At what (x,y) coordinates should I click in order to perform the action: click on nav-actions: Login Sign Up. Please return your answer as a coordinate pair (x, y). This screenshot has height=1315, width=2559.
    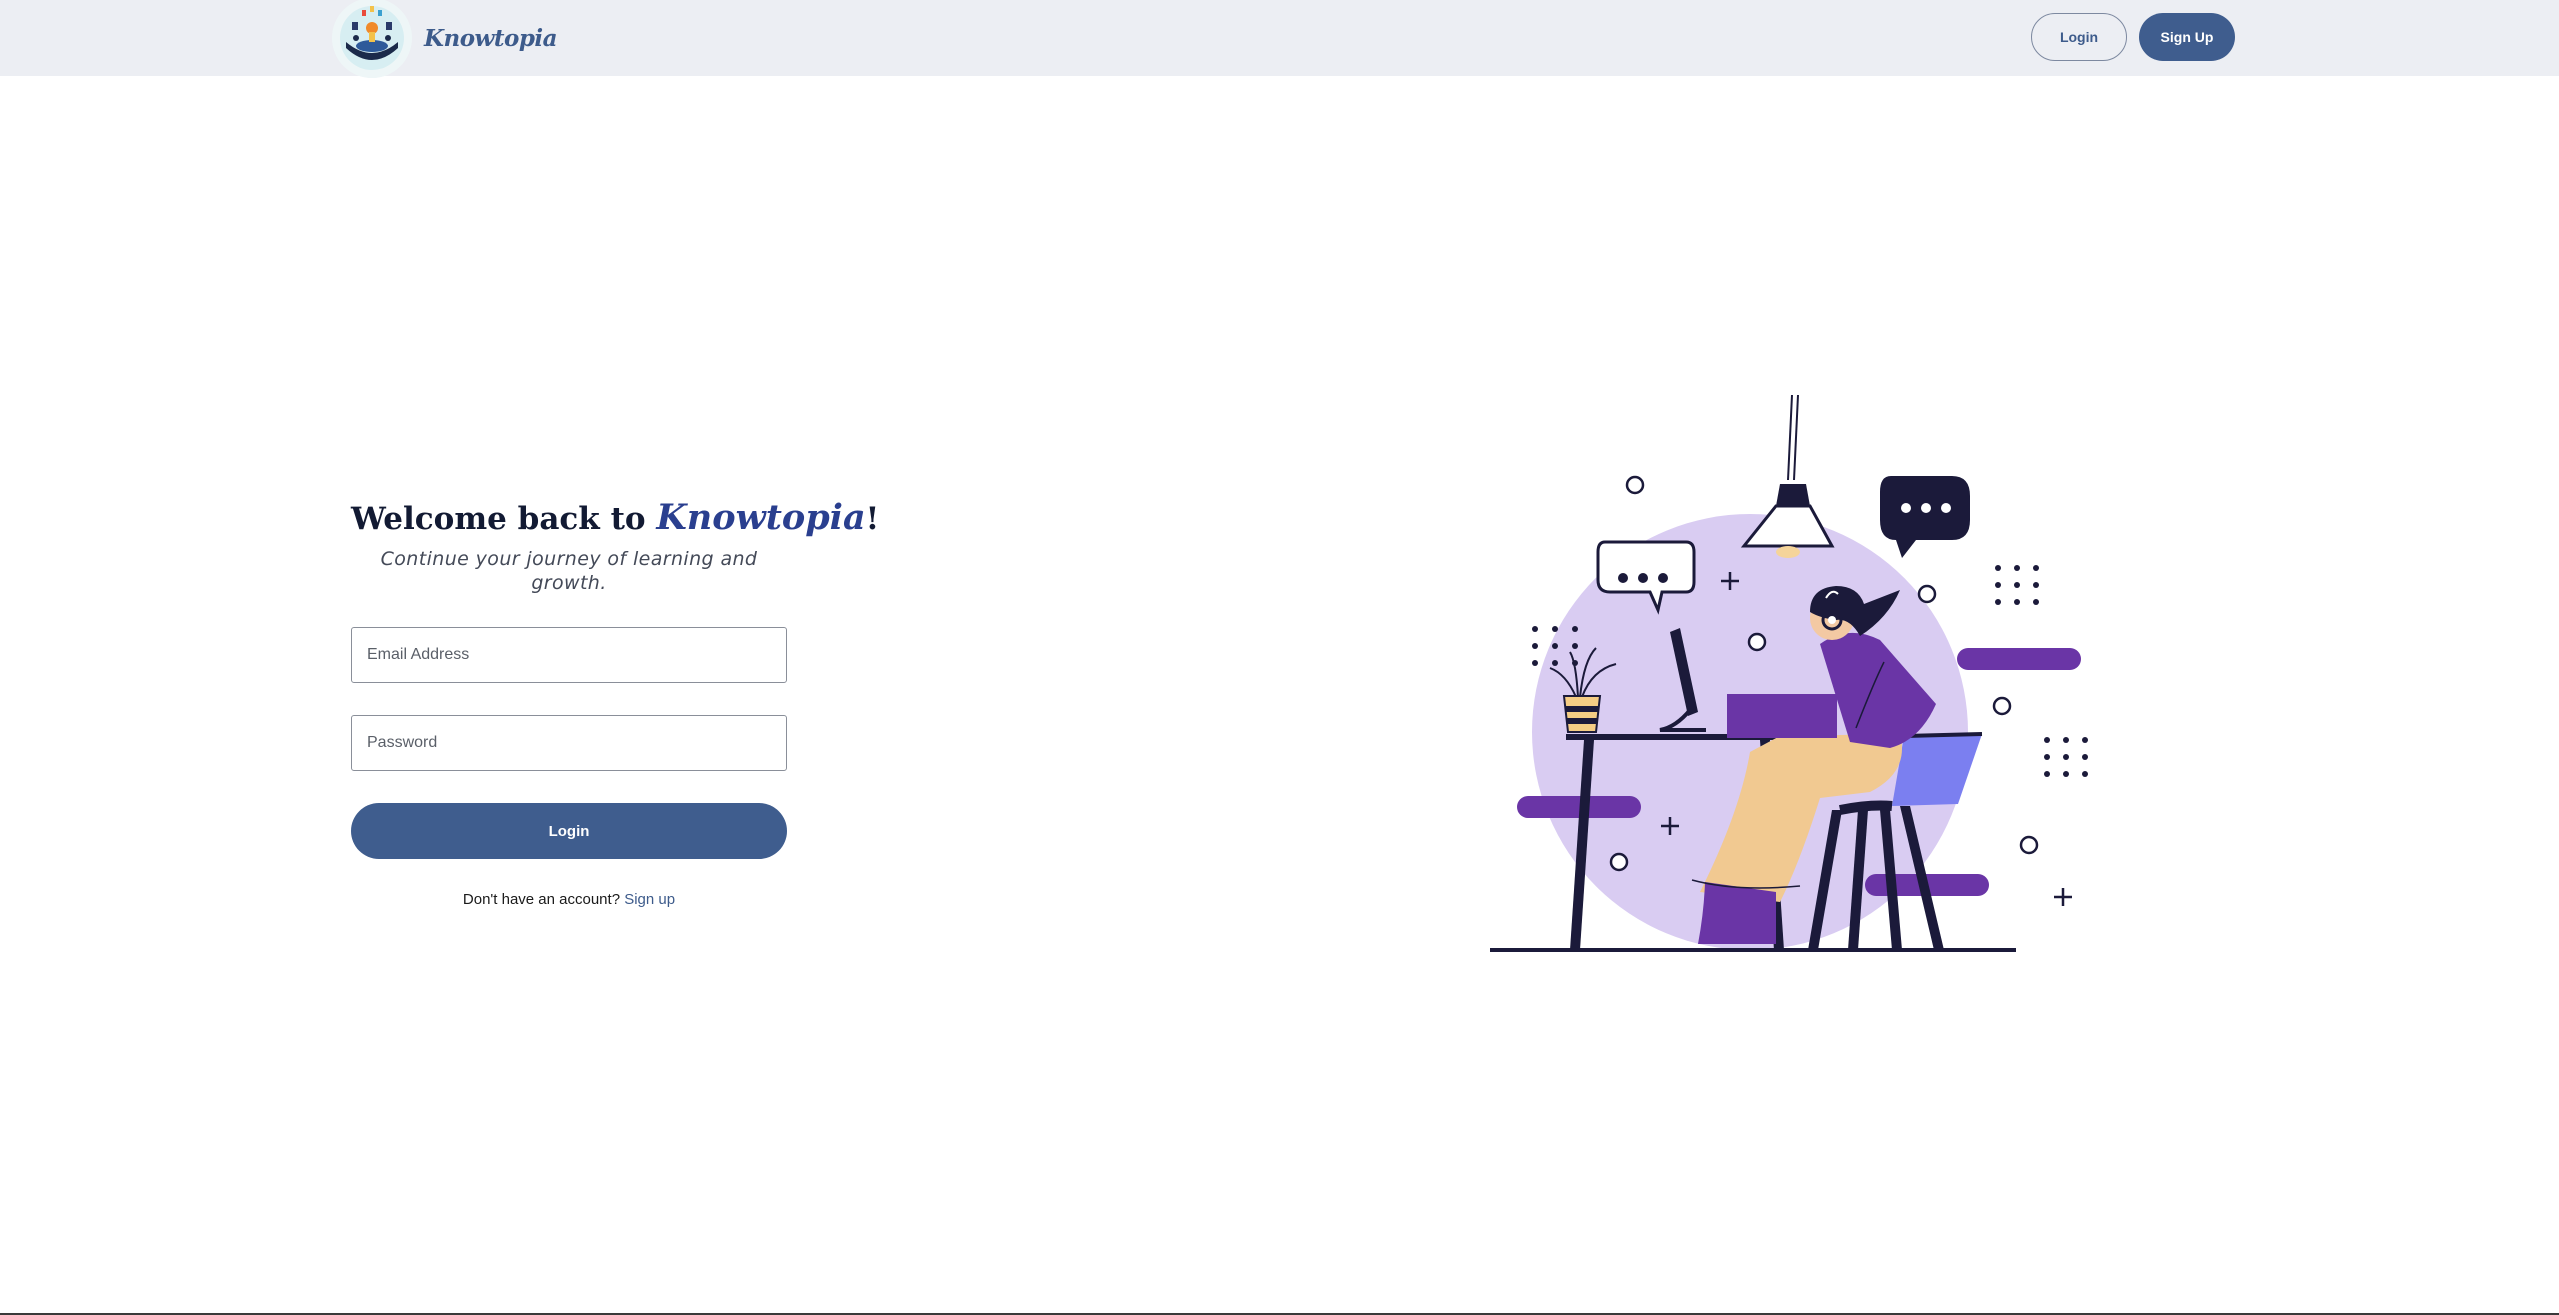
    Looking at the image, I should click on (2133, 37).